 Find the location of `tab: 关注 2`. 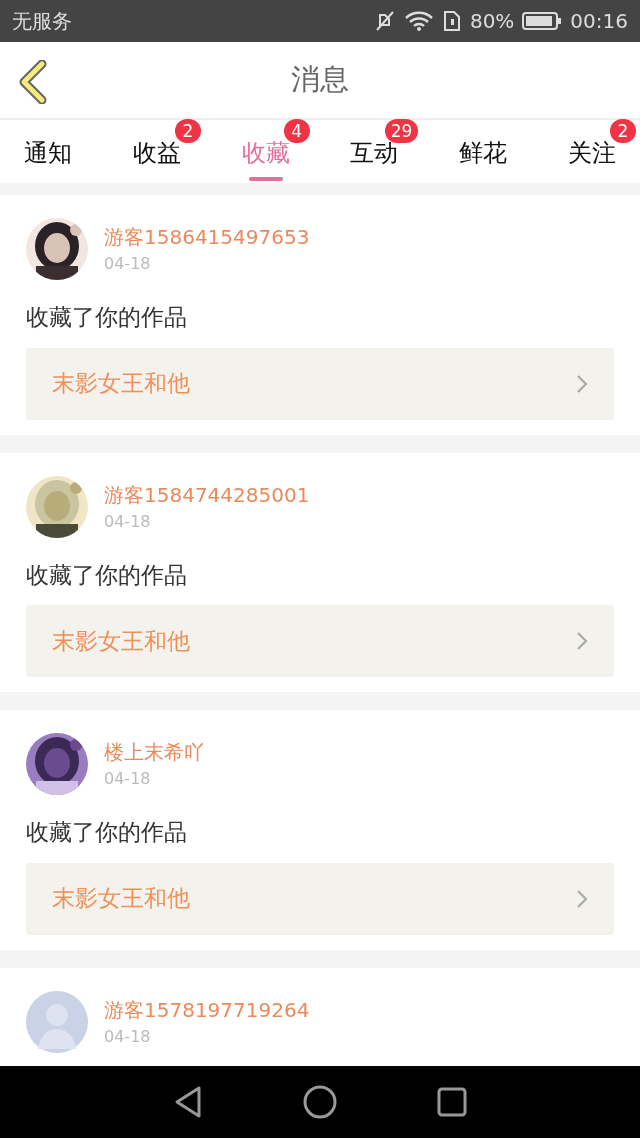

tab: 关注 2 is located at coordinates (592, 151).